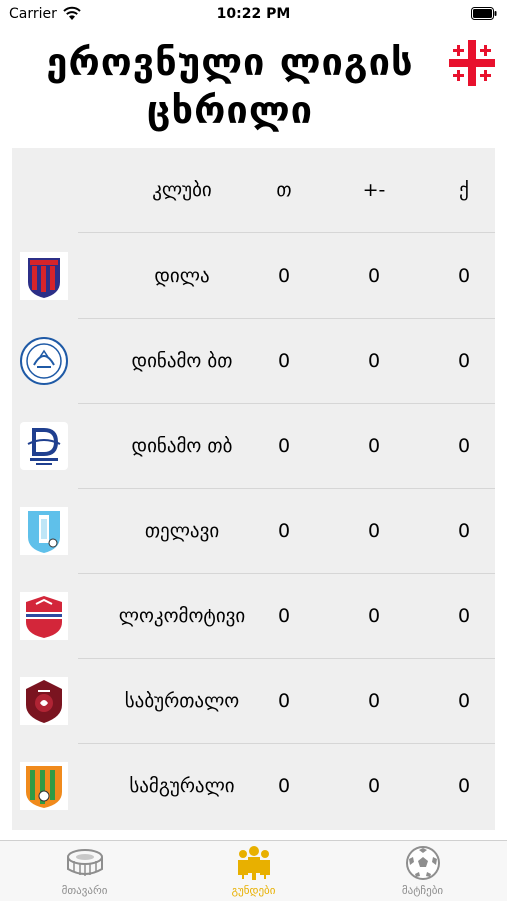  I want to click on tab-home: მთავარი, so click(84, 871).